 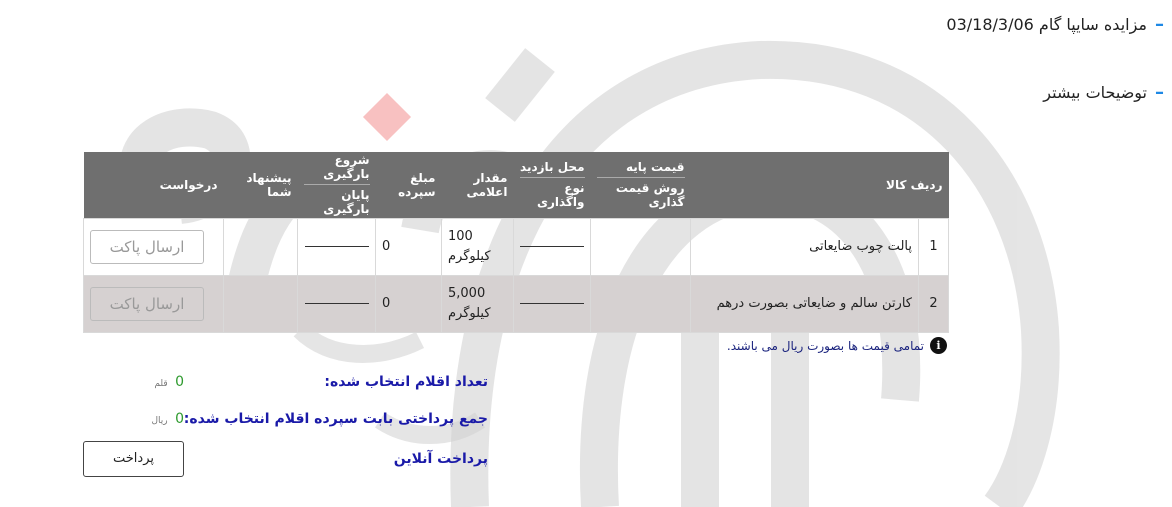 What do you see at coordinates (938, 345) in the screenshot?
I see `info-icon: i` at bounding box center [938, 345].